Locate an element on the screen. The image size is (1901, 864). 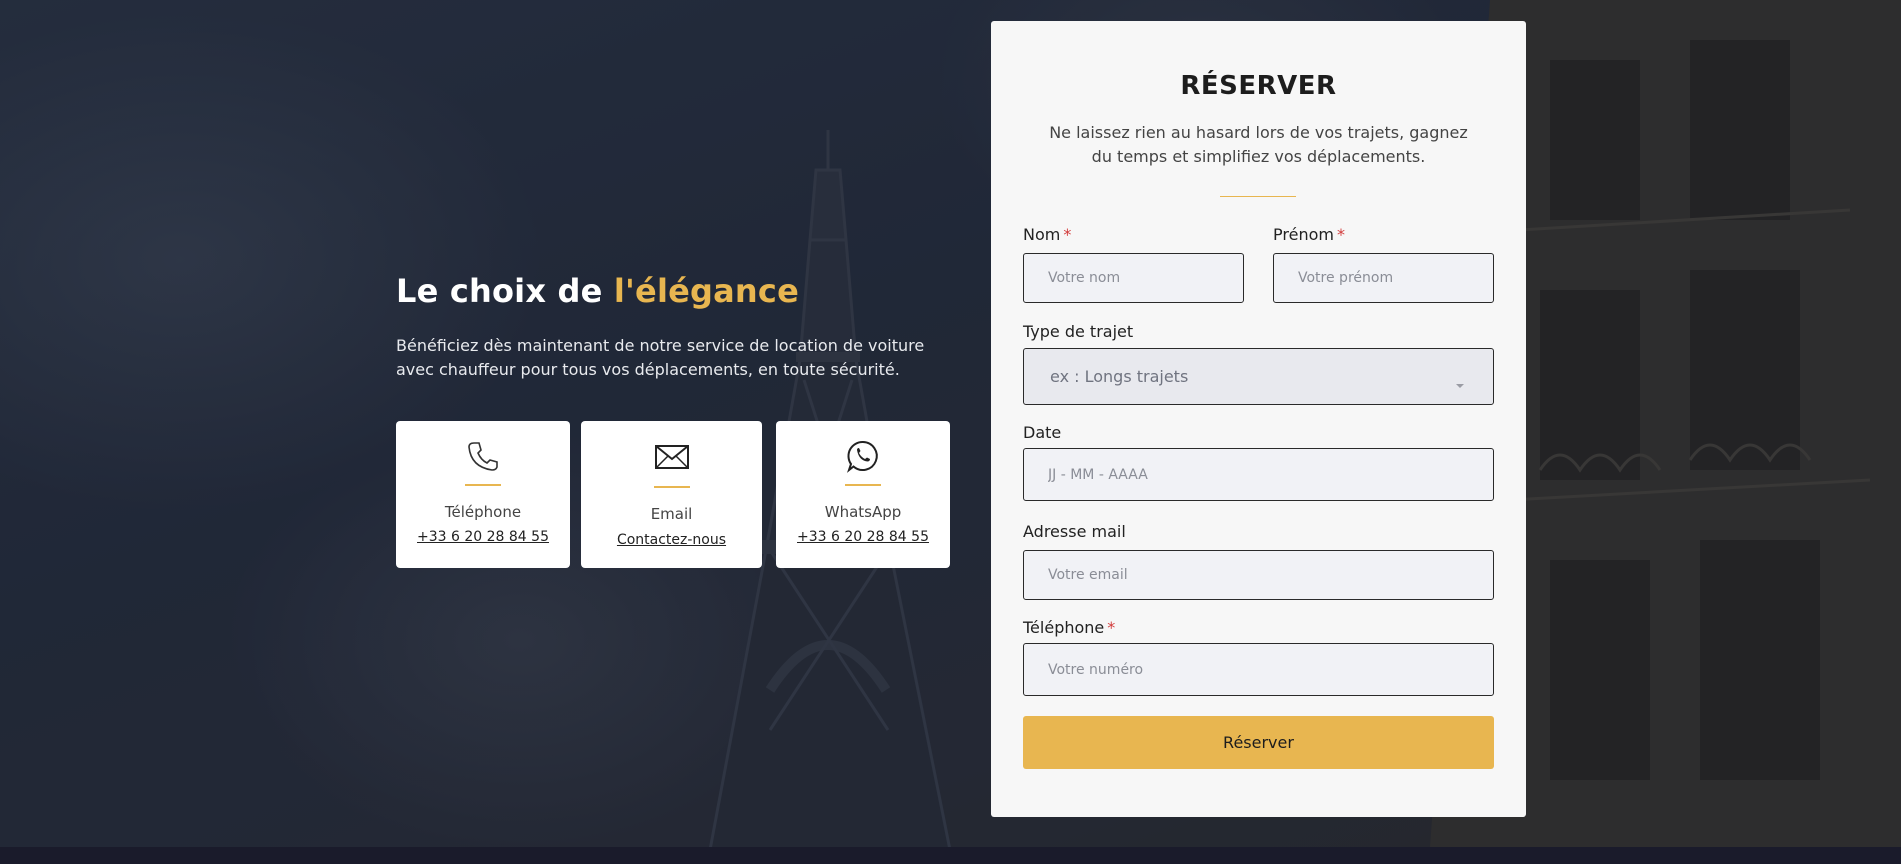
mail-icon is located at coordinates (672, 458).